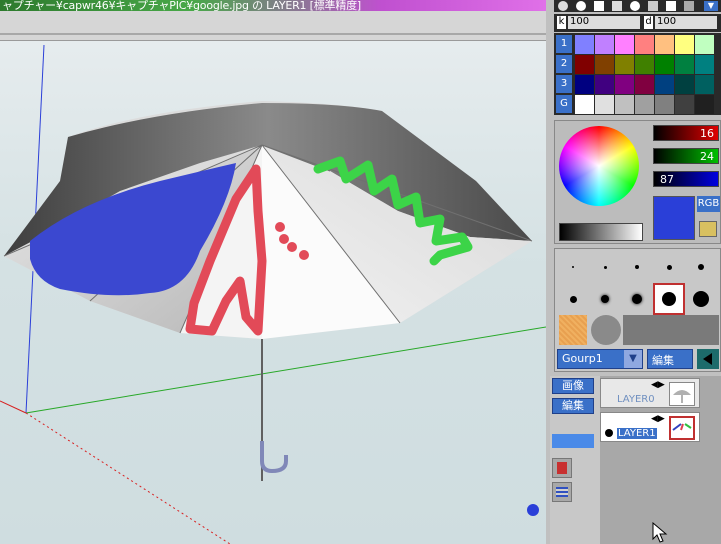  I want to click on brush-group-select: Gourp1 ▼, so click(600, 359).